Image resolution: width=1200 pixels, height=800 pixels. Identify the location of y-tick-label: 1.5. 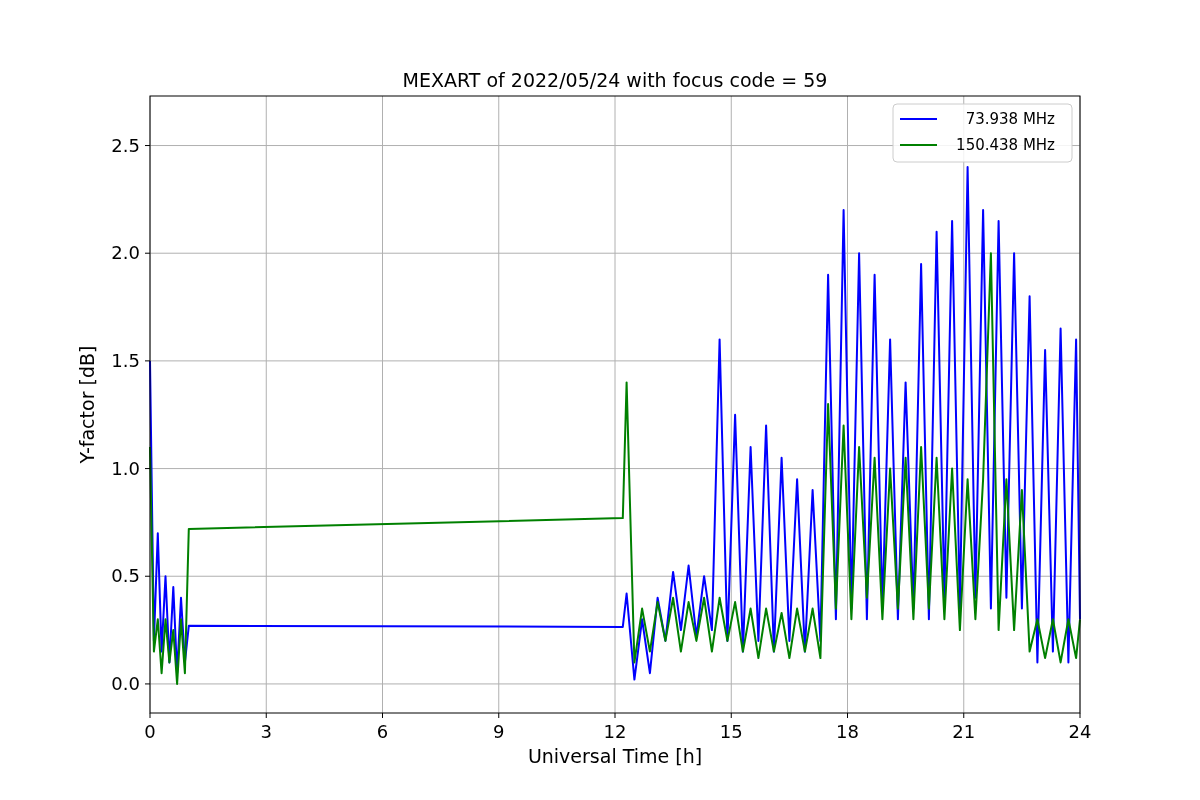
(125, 360).